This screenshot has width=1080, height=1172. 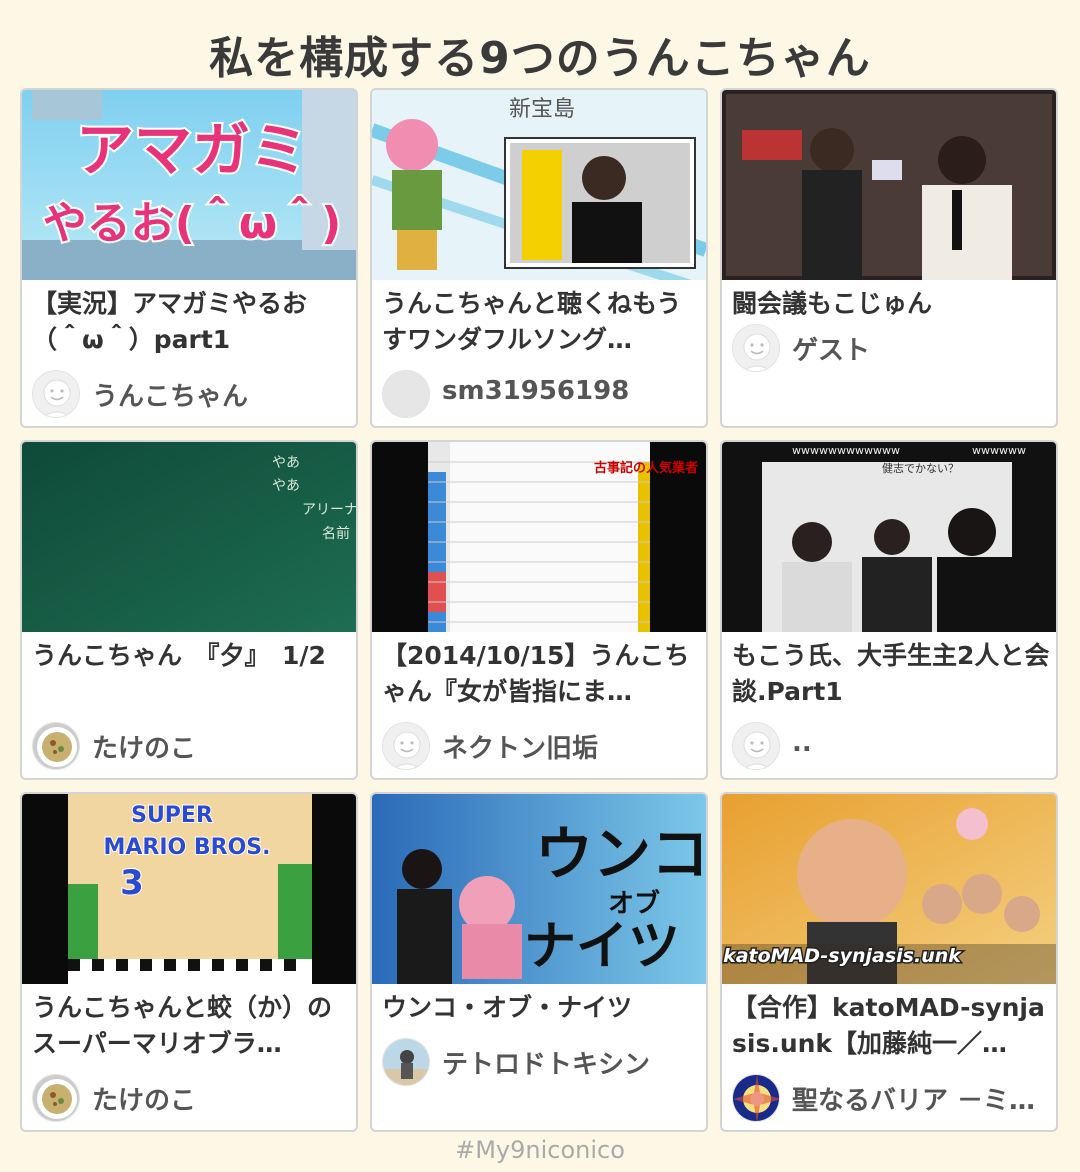 What do you see at coordinates (189, 537) in the screenshot?
I see `video-thumbnail: やあ やあ アリーナ 名前` at bounding box center [189, 537].